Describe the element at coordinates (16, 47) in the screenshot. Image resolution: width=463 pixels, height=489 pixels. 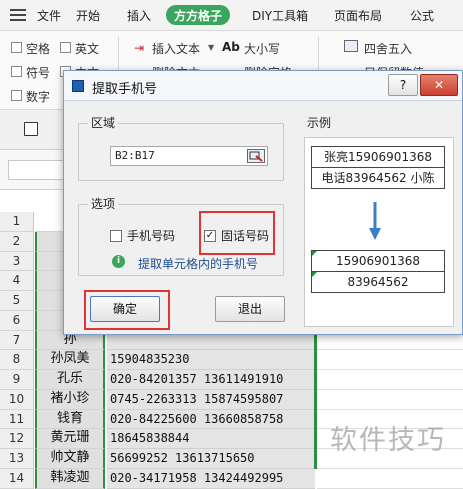
I see `checkbox-space` at that location.